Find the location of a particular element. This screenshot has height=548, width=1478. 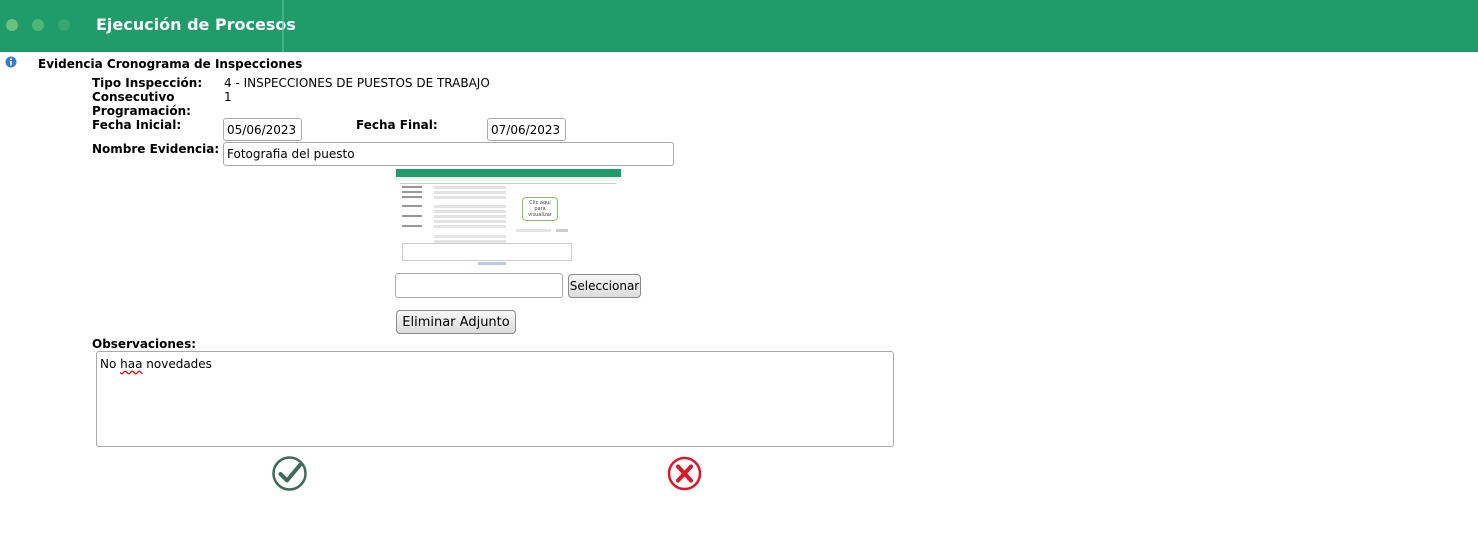

fecha-inicial-label: Fecha Inicial: is located at coordinates (137, 125).